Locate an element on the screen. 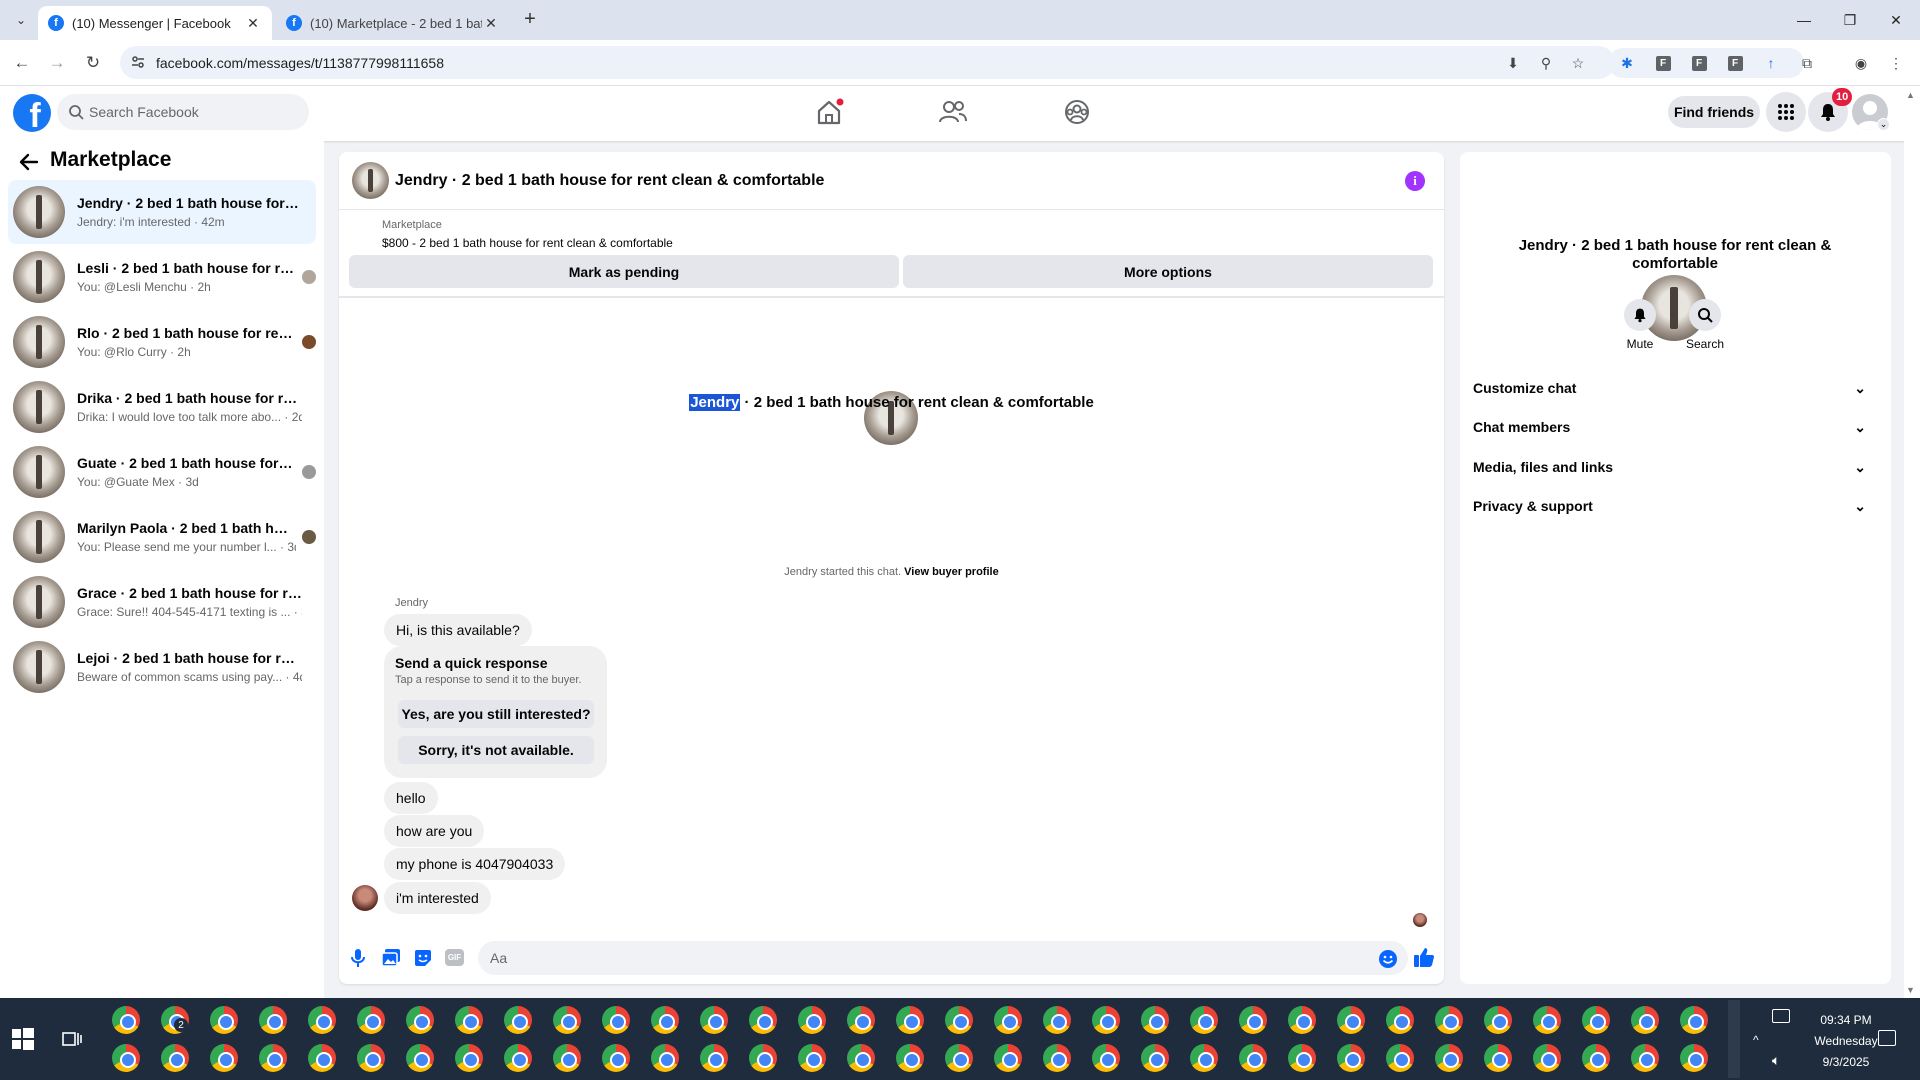 This screenshot has height=1080, width=1920. browser-tab-messenger: f (10) Messenger | Facebook ✕ is located at coordinates (155, 23).